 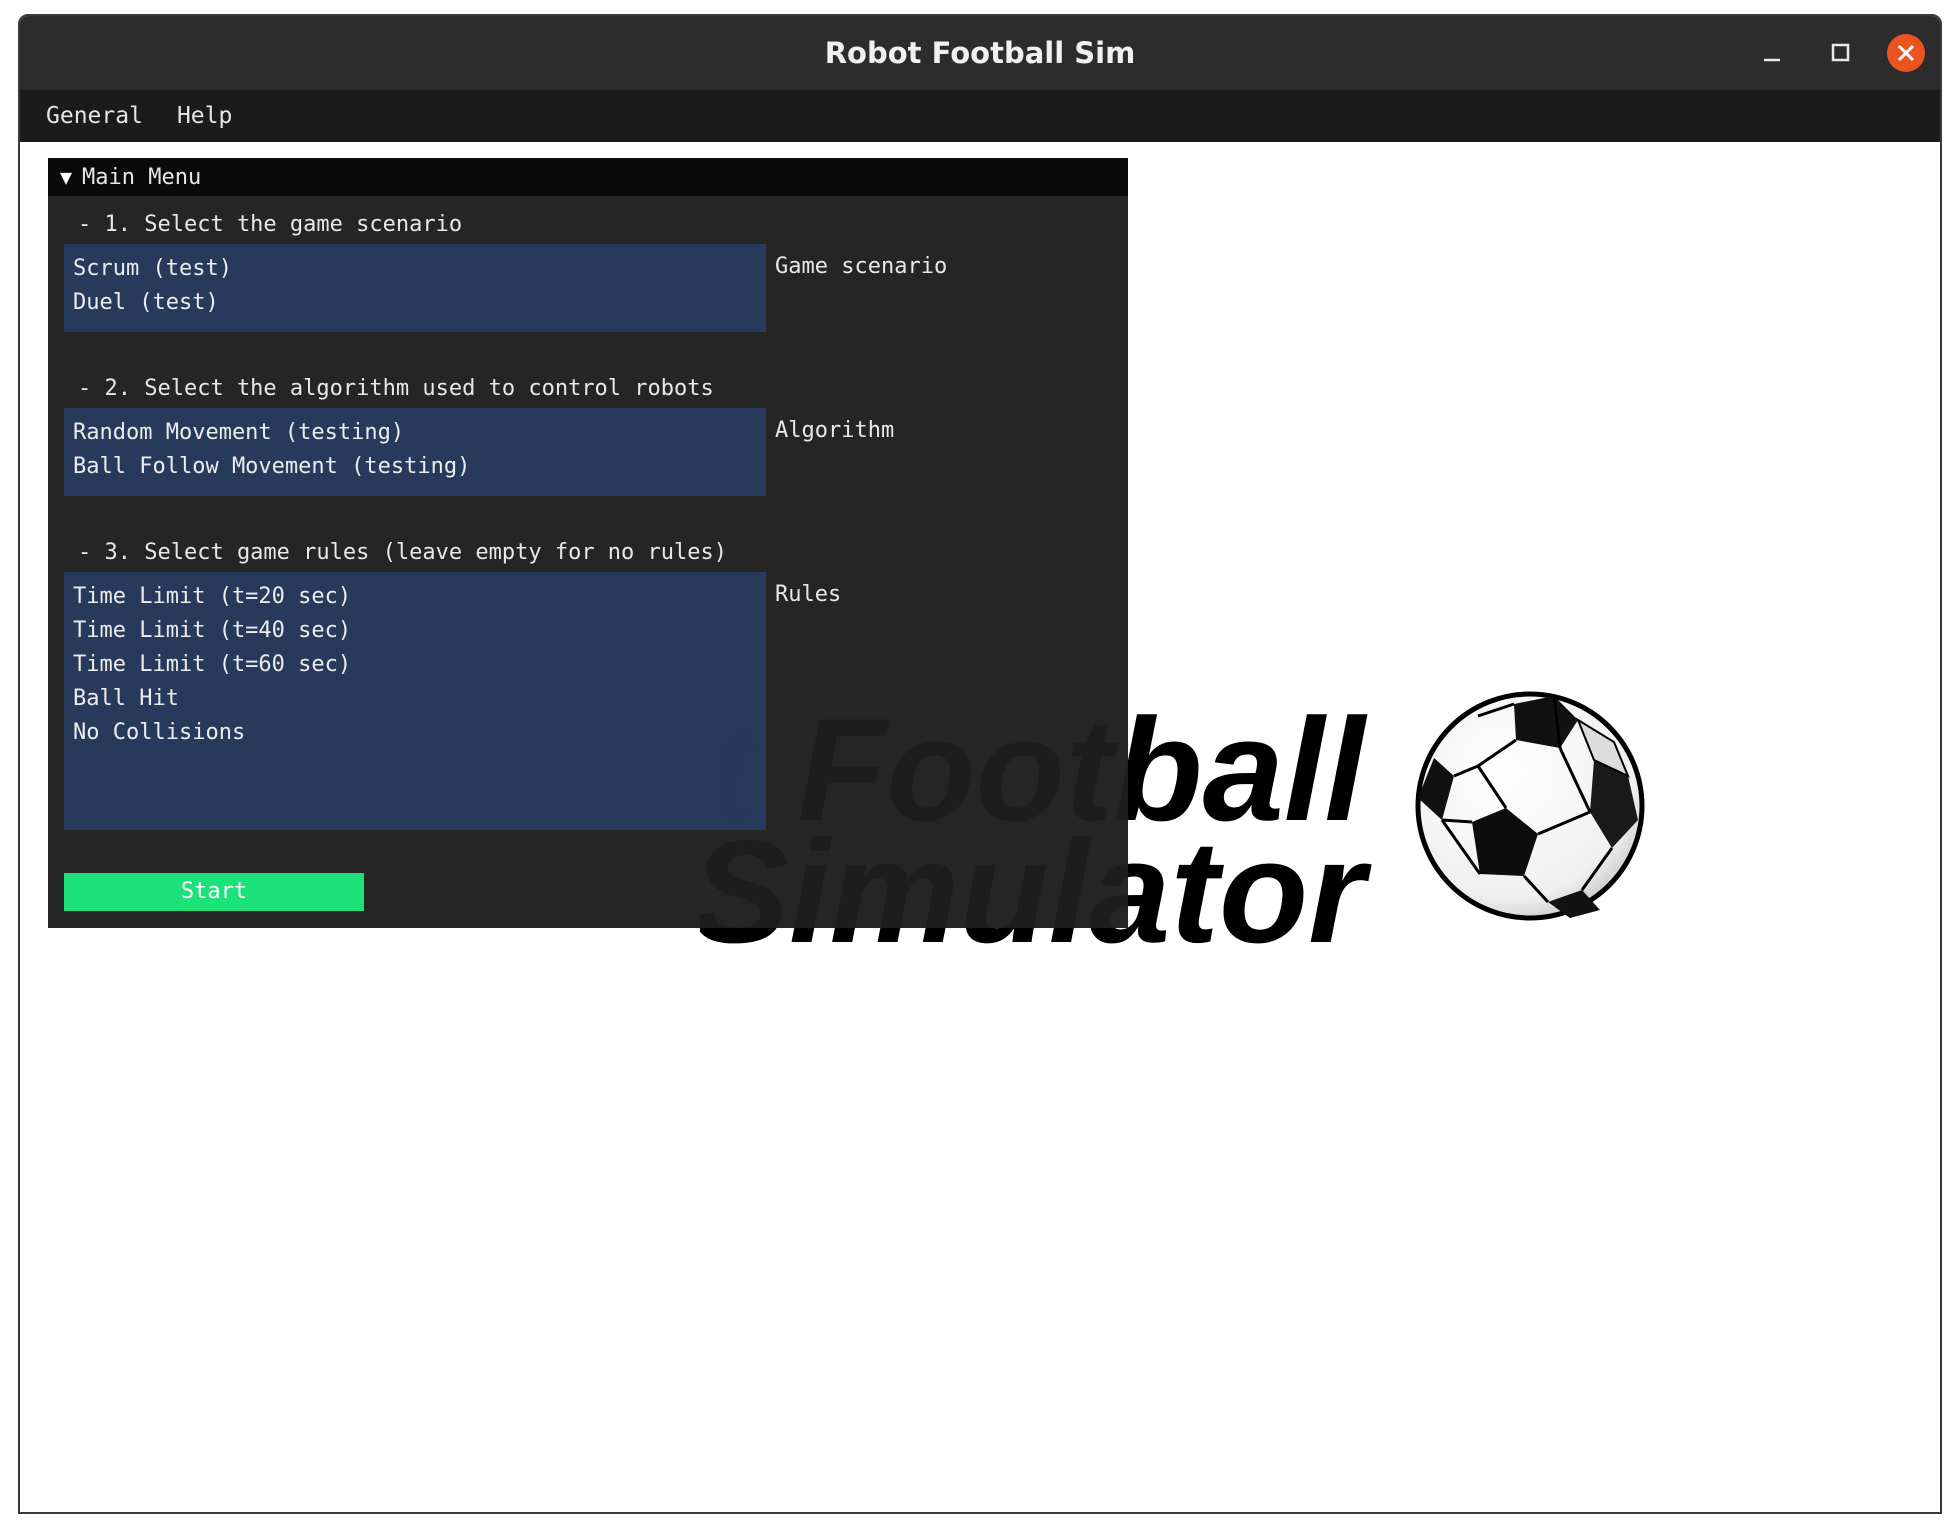 What do you see at coordinates (270, 224) in the screenshot?
I see `section-1-label: - 1. Select the game scenario` at bounding box center [270, 224].